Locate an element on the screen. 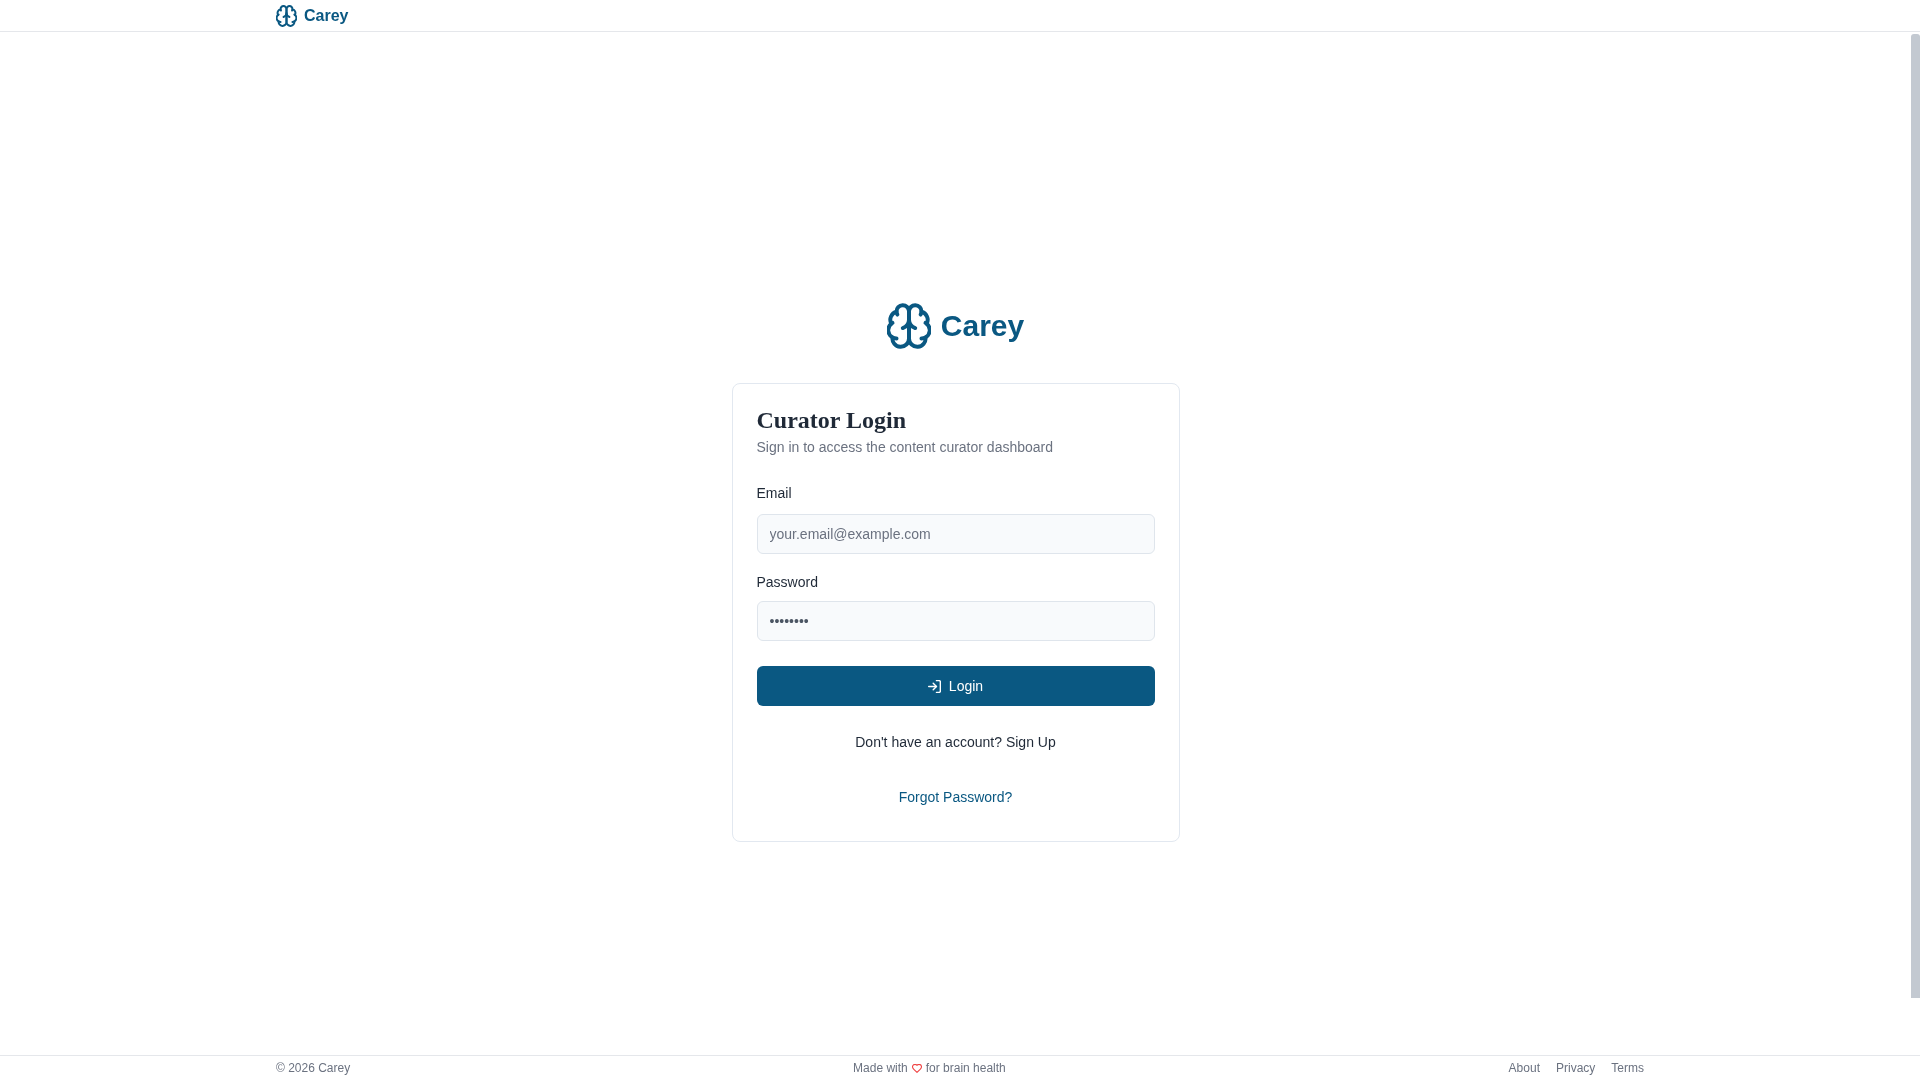 This screenshot has width=1920, height=1080. login-icon is located at coordinates (934, 686).